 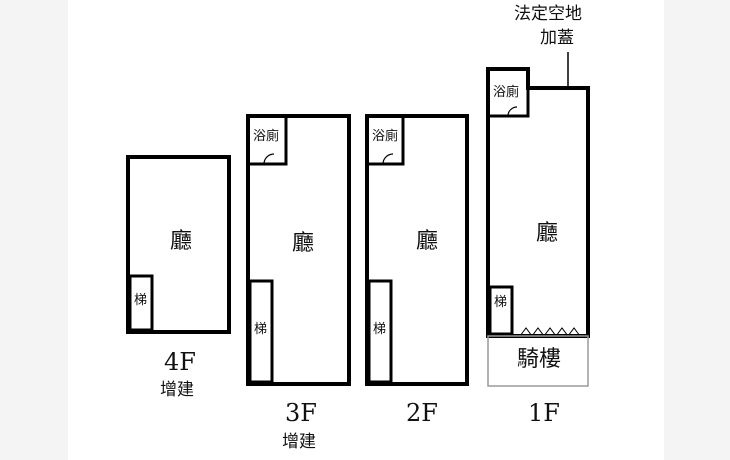 What do you see at coordinates (180, 362) in the screenshot?
I see `floor-4f-name: 4F` at bounding box center [180, 362].